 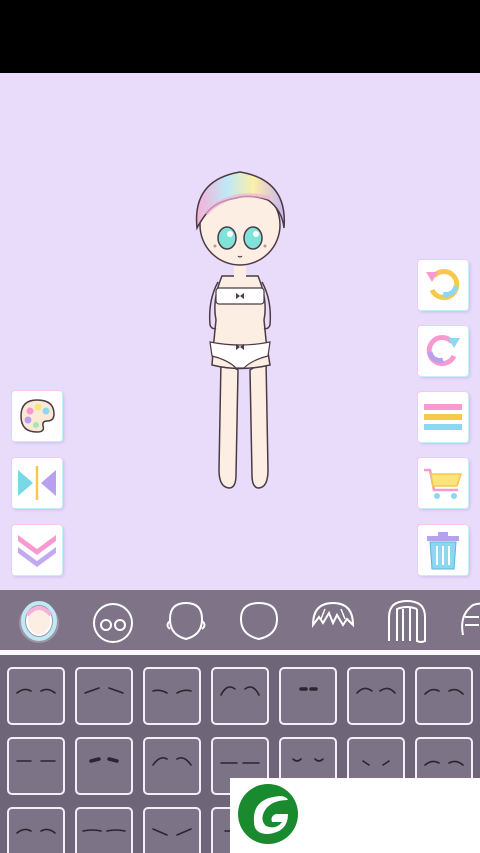 I want to click on category-face-color, so click(x=39, y=621).